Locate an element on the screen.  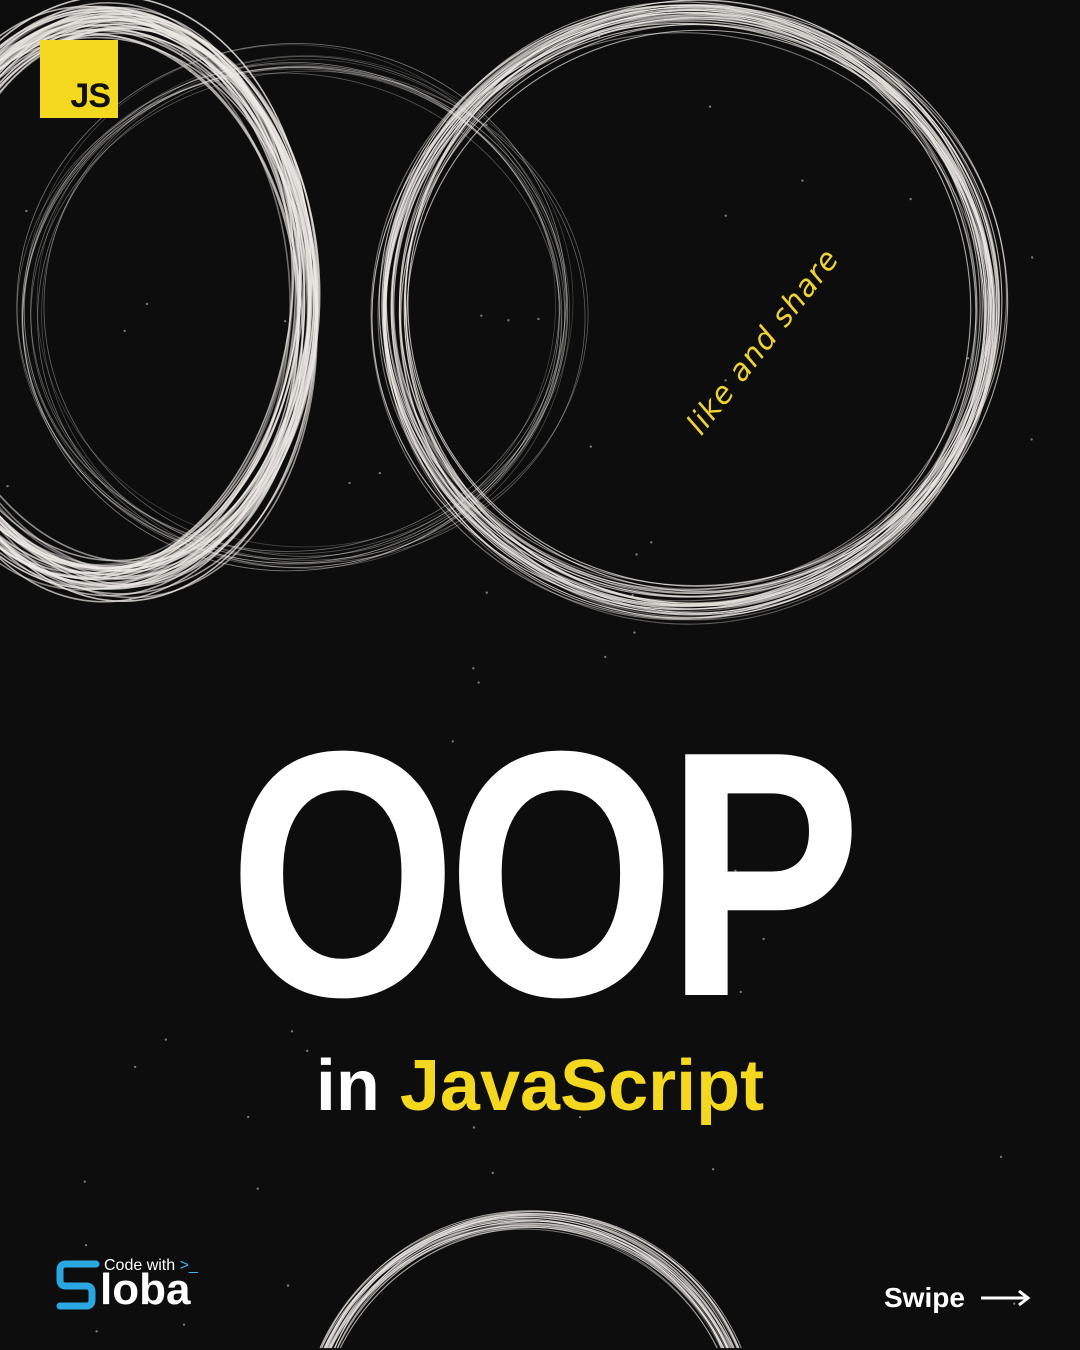
swipe-label: Swipe is located at coordinates (924, 1297).